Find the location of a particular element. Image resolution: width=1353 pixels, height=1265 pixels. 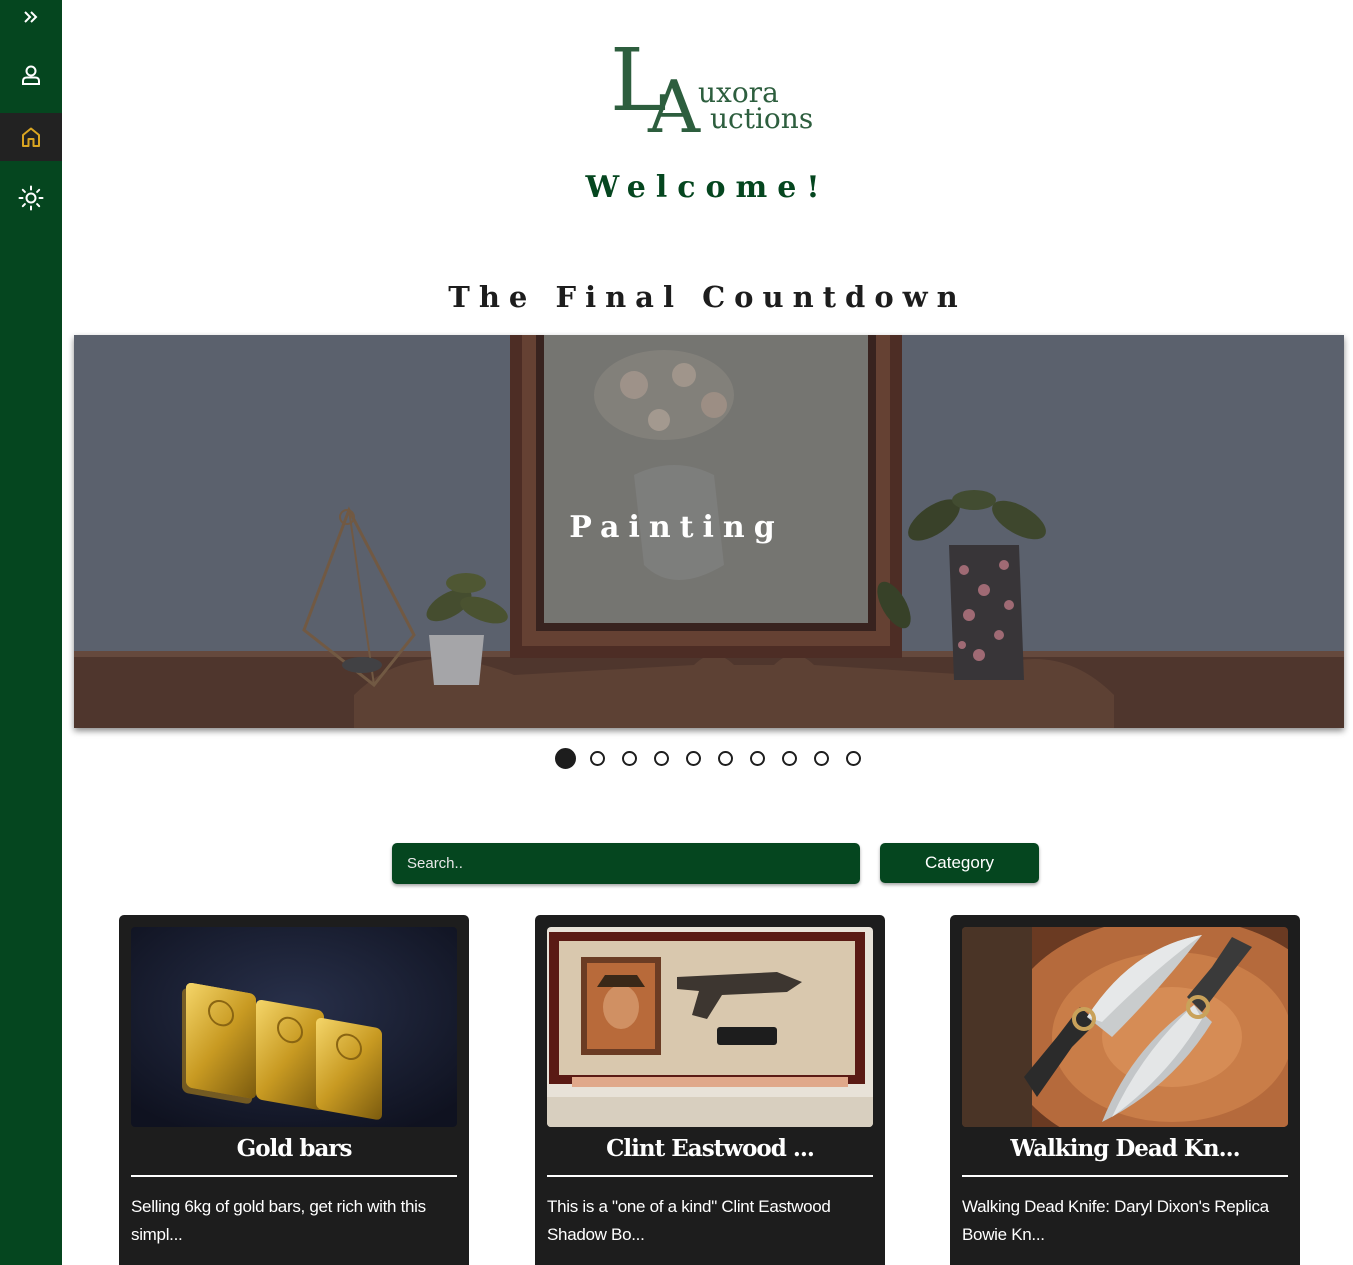

carousel-indicators is located at coordinates (716, 758).